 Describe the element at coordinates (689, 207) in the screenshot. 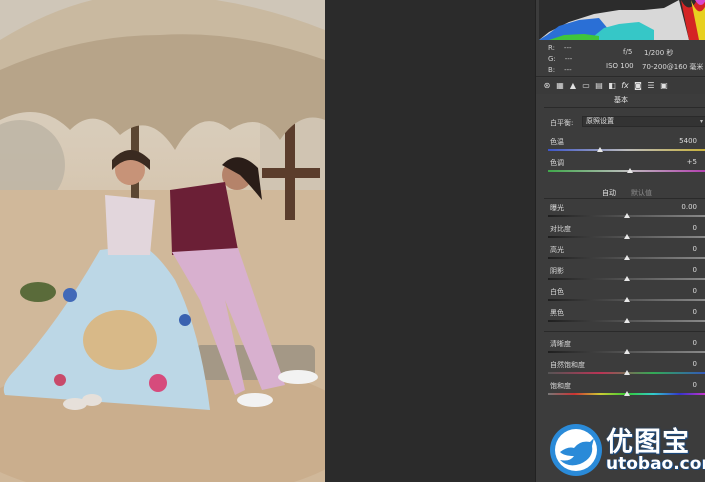

I see `slider-value: 0.00` at that location.